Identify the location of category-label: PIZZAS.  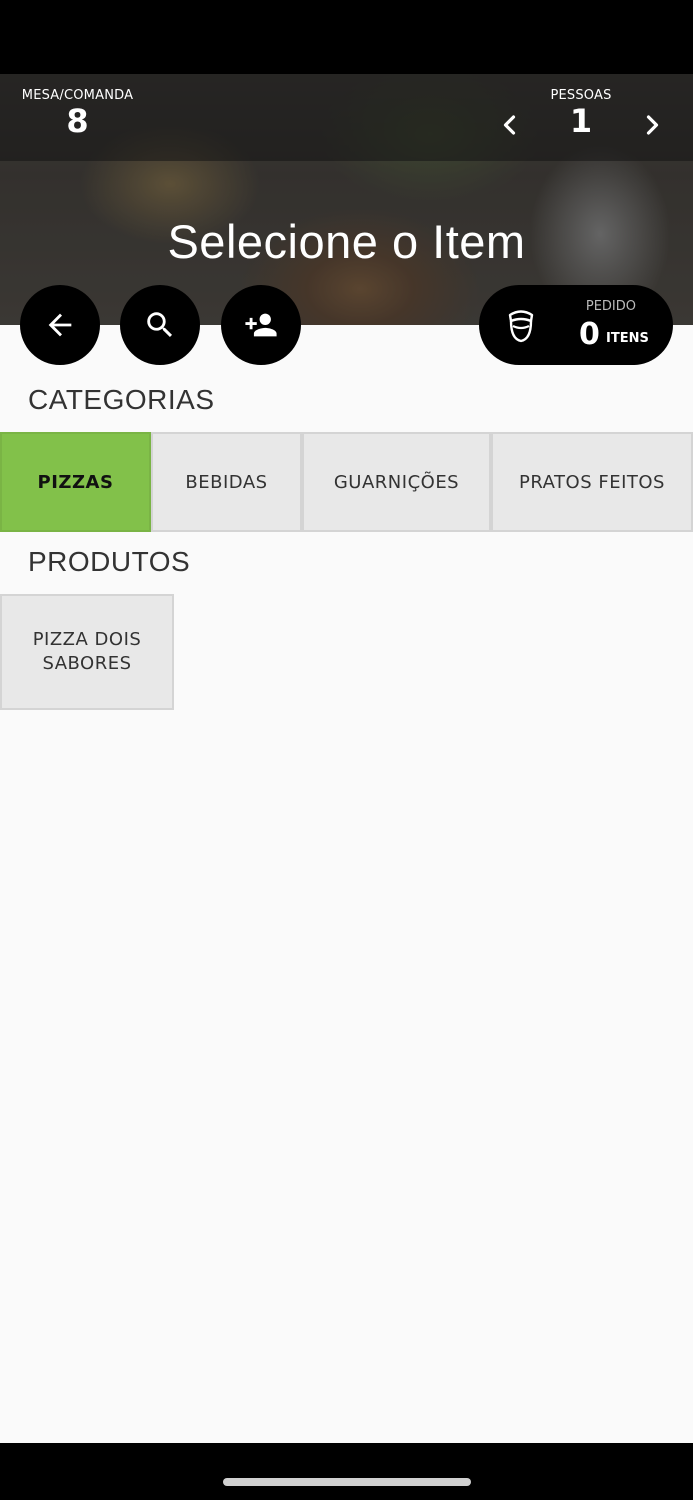
(75, 482).